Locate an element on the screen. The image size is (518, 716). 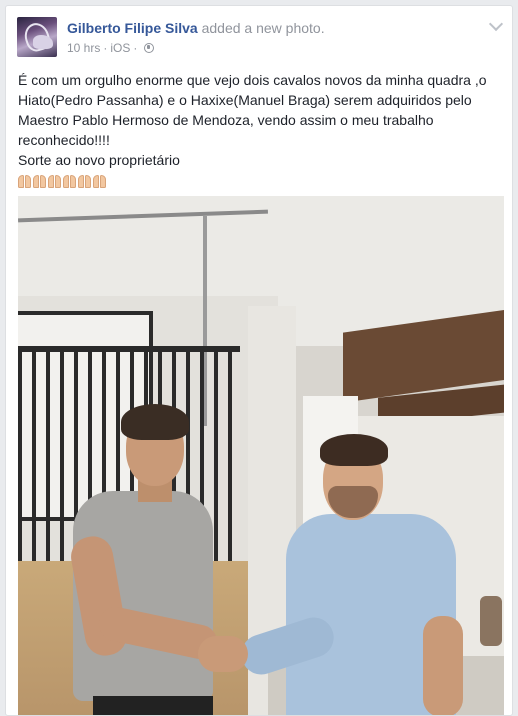
post-meta: 10 hrs · iOS · is located at coordinates (111, 48).